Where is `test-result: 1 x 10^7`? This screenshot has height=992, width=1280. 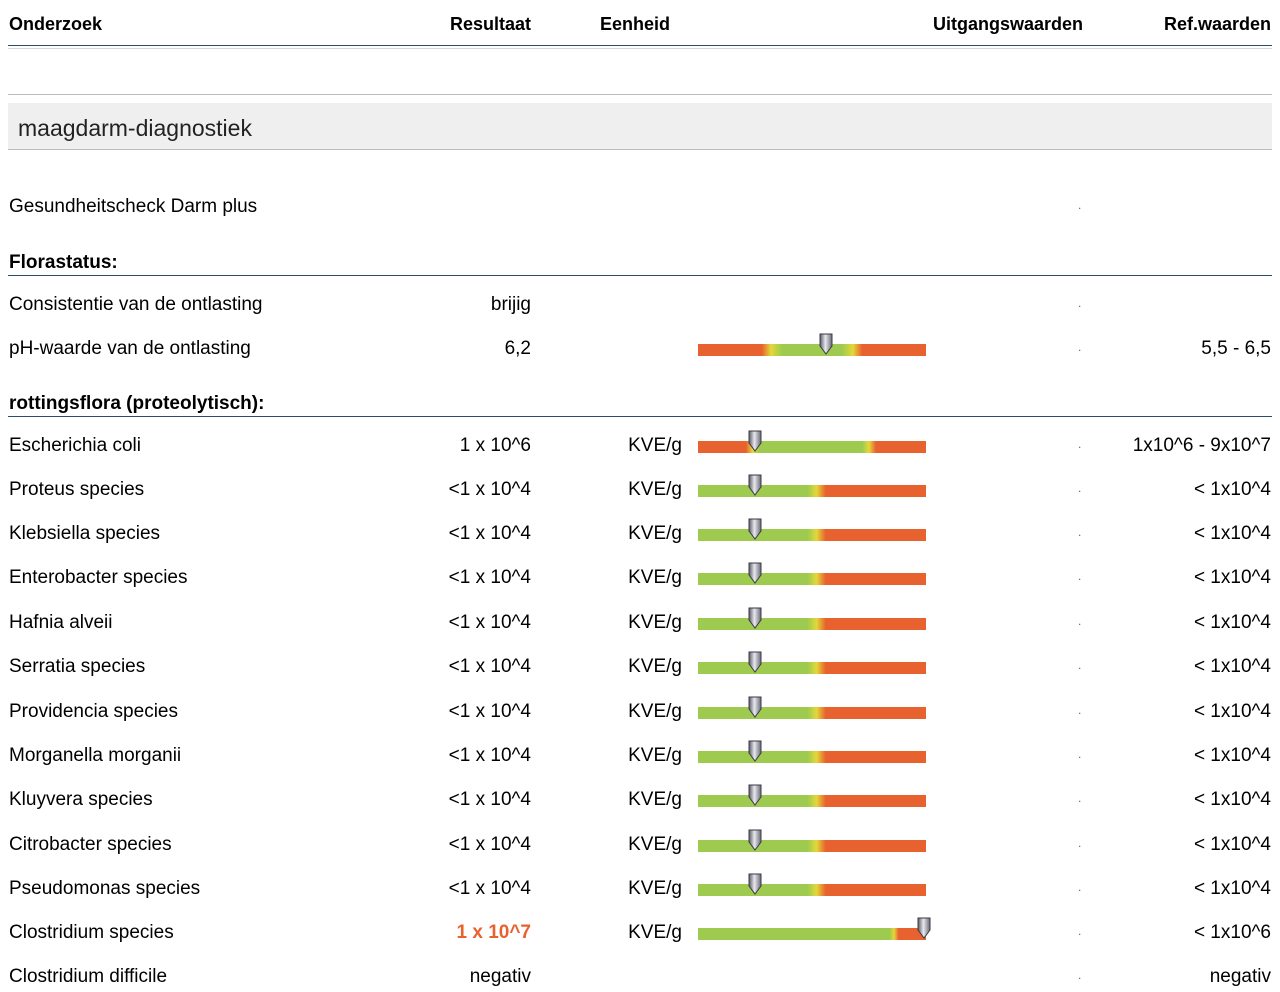 test-result: 1 x 10^7 is located at coordinates (494, 932).